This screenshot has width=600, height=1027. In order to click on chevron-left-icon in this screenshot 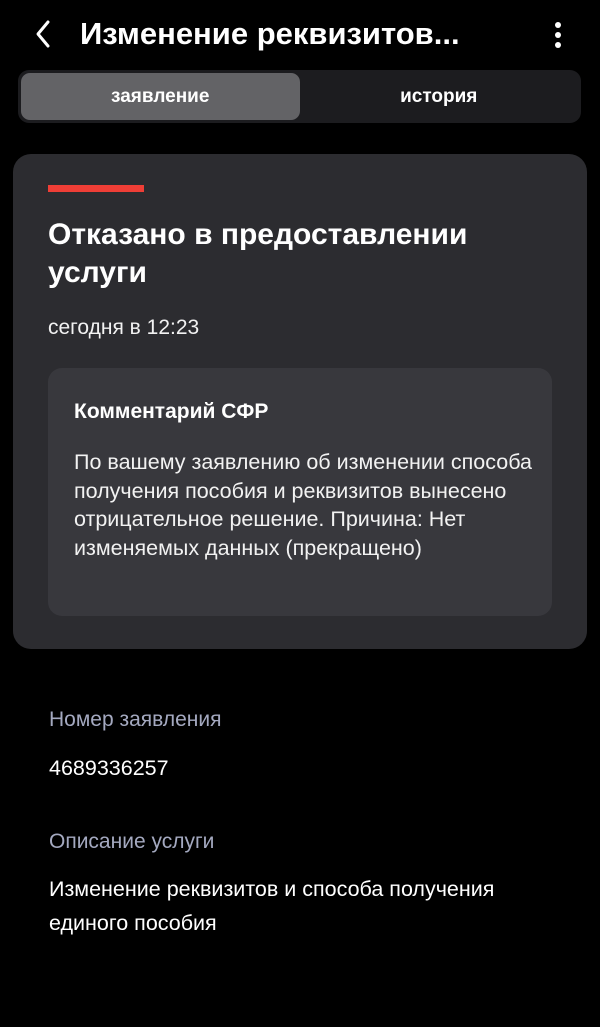, I will do `click(43, 34)`.